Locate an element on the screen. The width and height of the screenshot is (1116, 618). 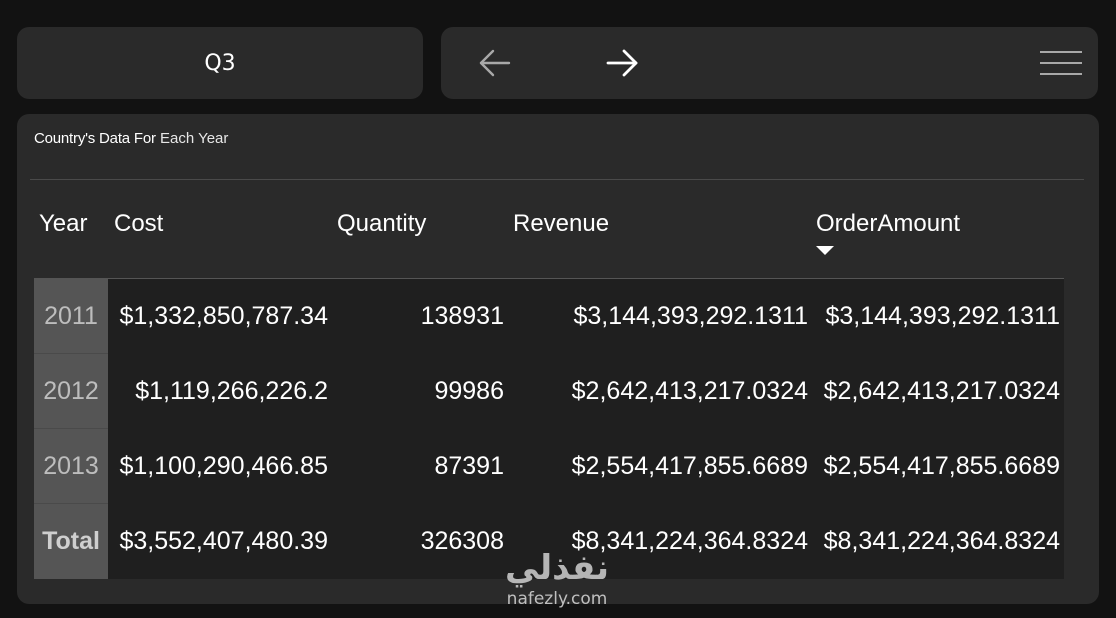
total-order-amount: $8,341,224,364.8324 is located at coordinates (941, 541).